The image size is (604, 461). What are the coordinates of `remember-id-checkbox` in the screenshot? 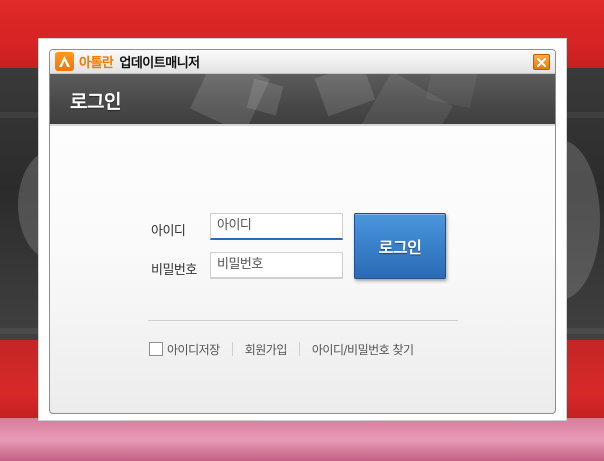 It's located at (156, 349).